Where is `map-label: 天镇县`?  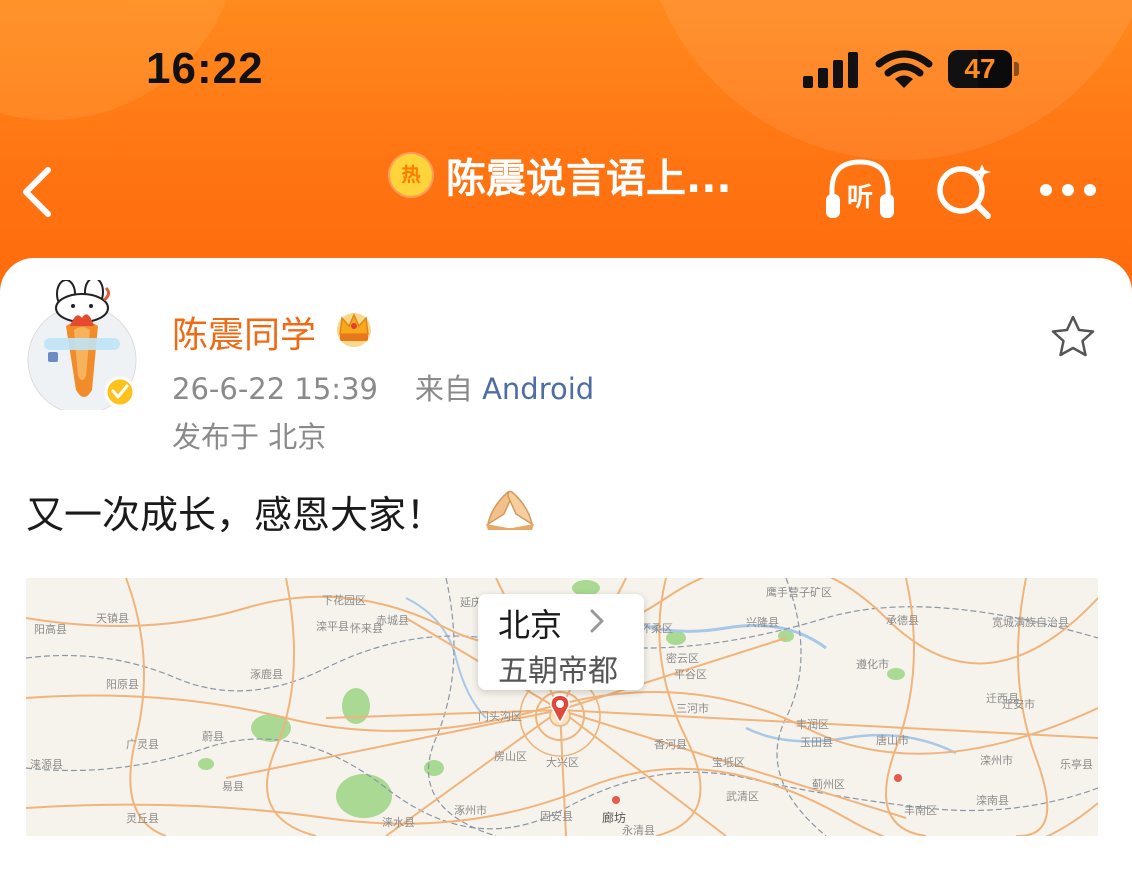
map-label: 天镇县 is located at coordinates (112, 618).